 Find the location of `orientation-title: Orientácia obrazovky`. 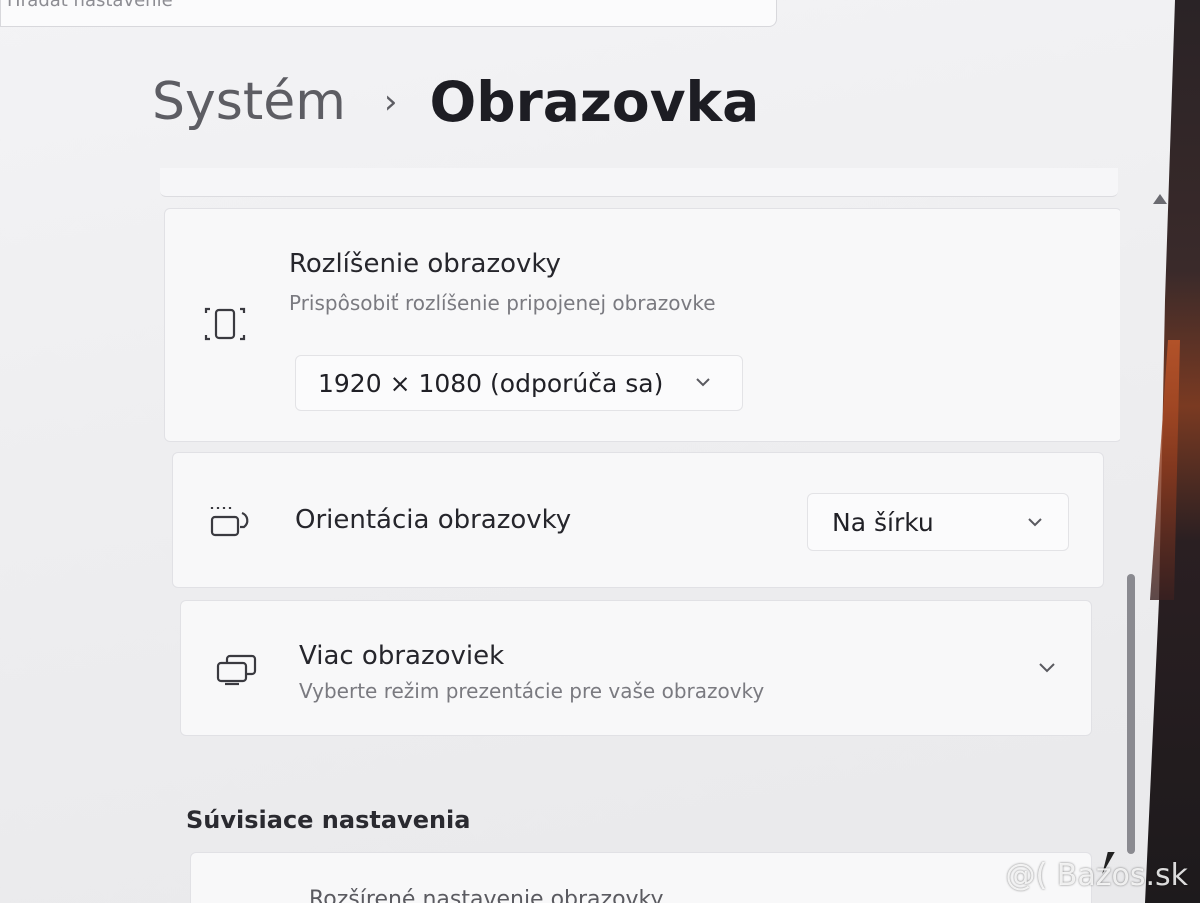

orientation-title: Orientácia obrazovky is located at coordinates (433, 520).